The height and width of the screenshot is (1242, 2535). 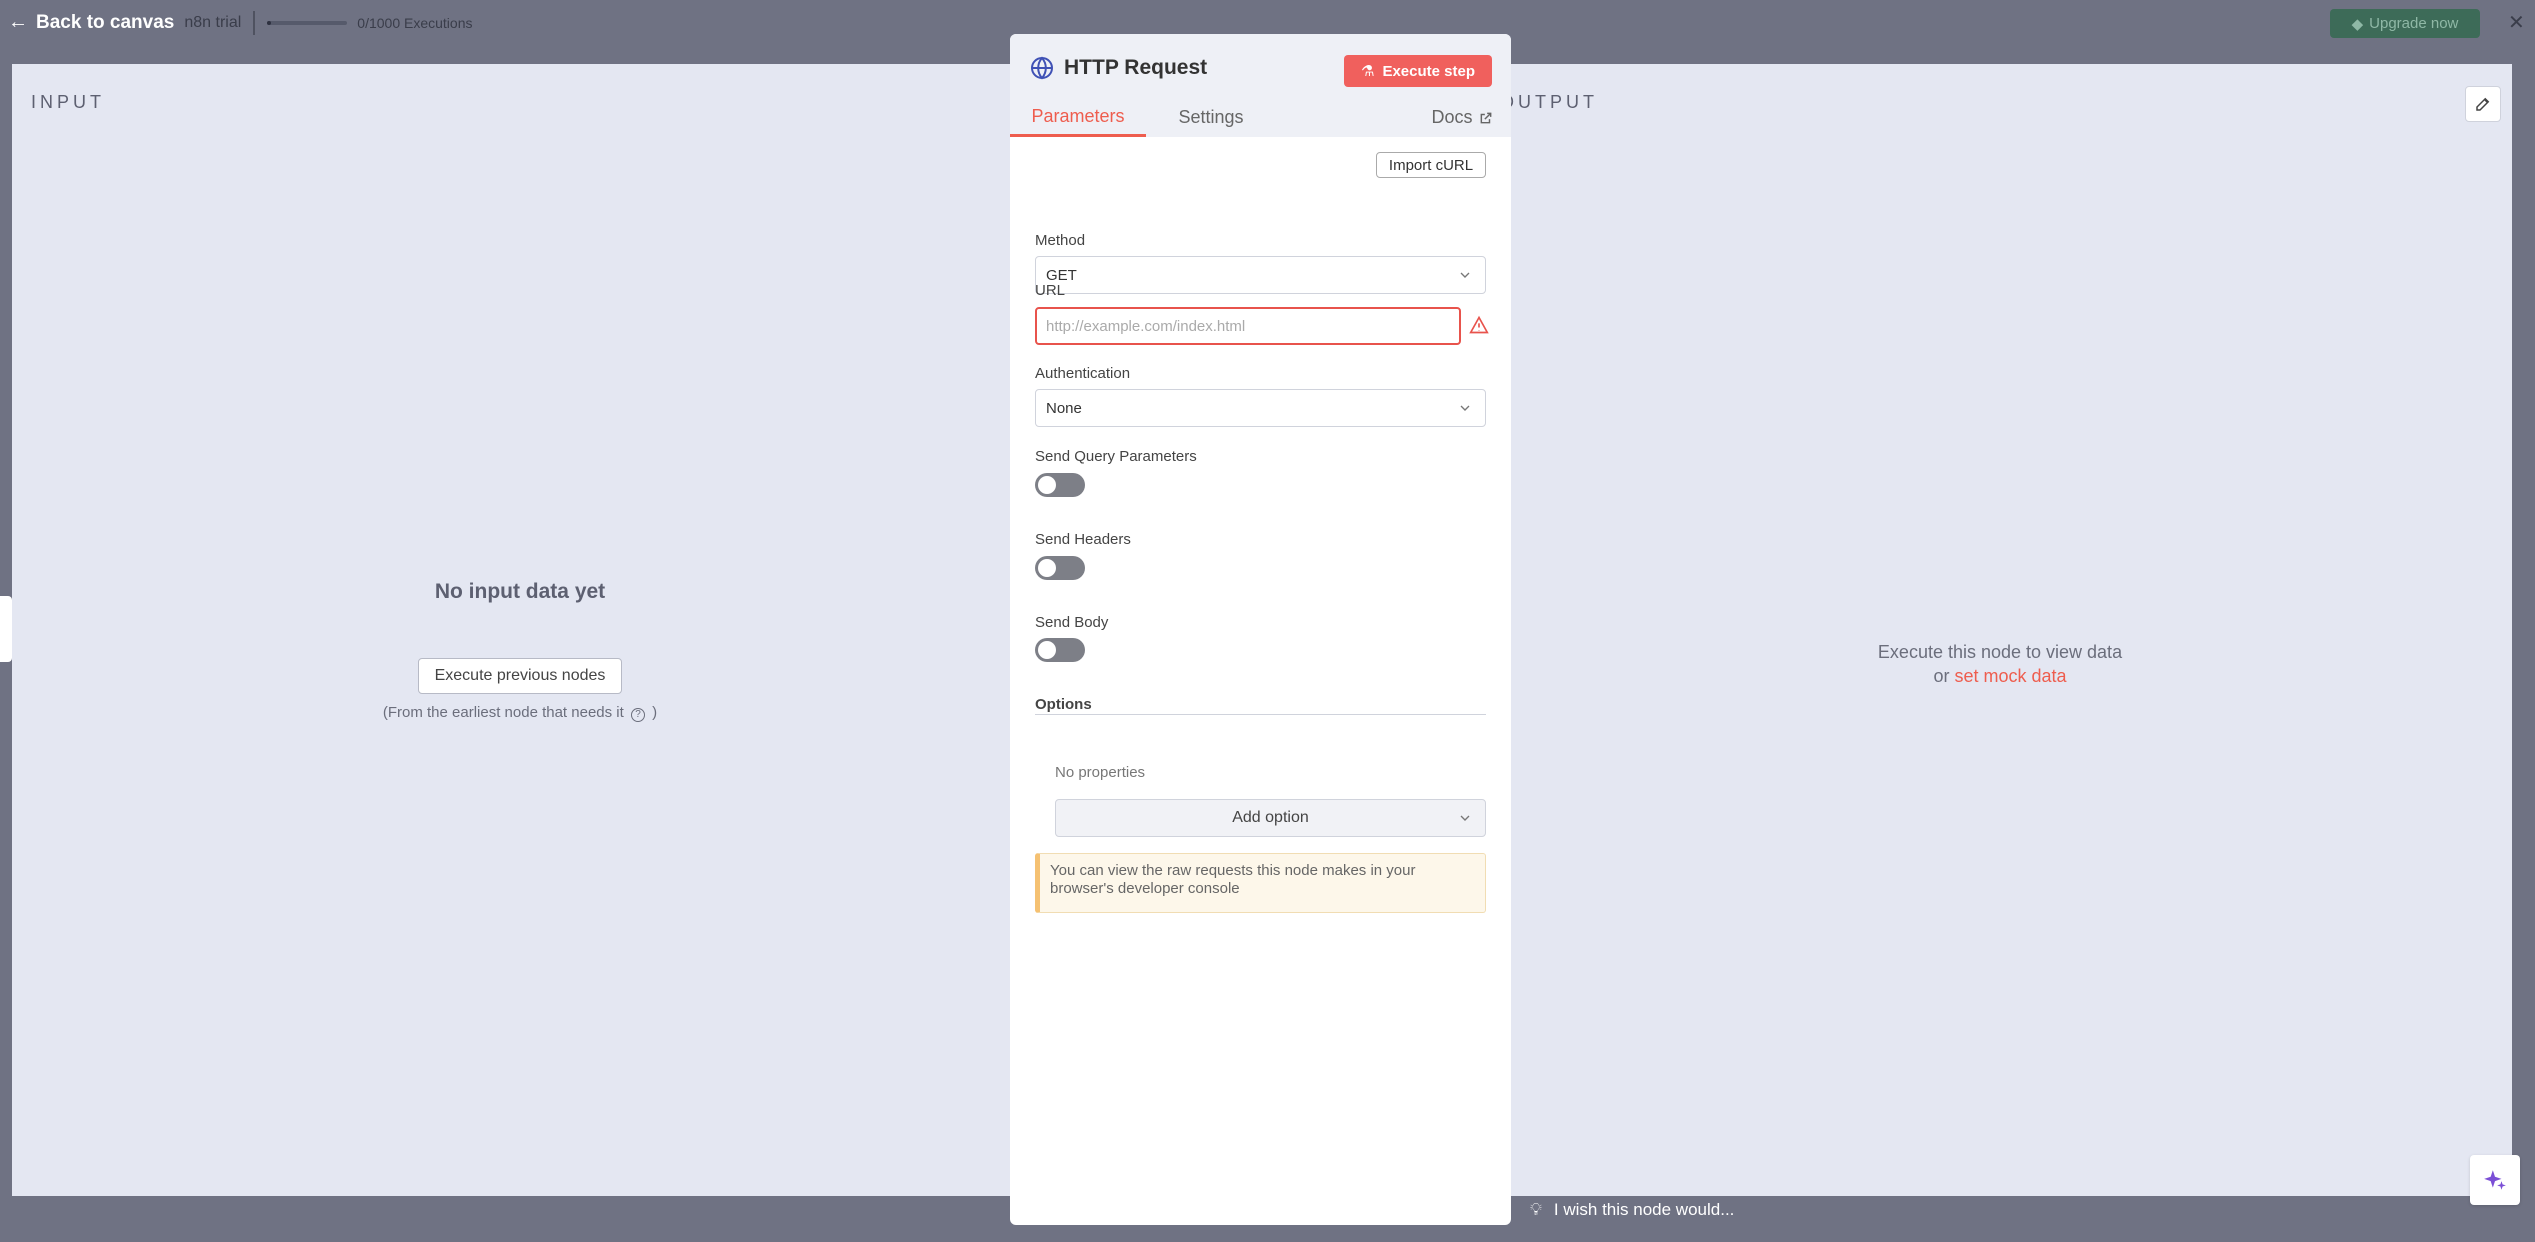 I want to click on execute-previous-nodes-button: Execute previous nodes, so click(x=520, y=676).